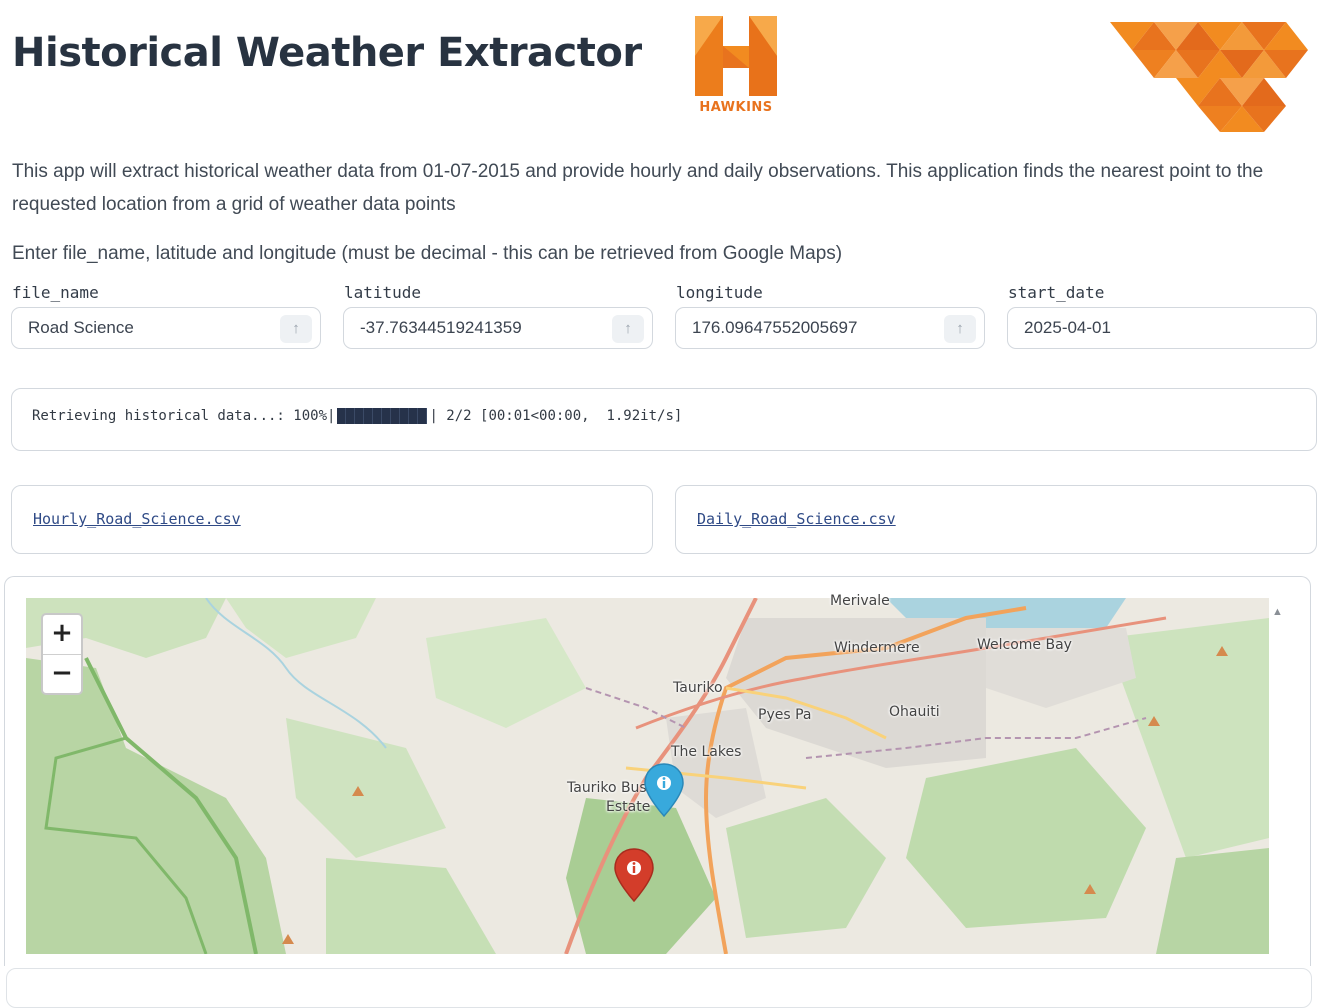 This screenshot has height=1008, width=1328. Describe the element at coordinates (55, 292) in the screenshot. I see `file-name-label: file_name` at that location.